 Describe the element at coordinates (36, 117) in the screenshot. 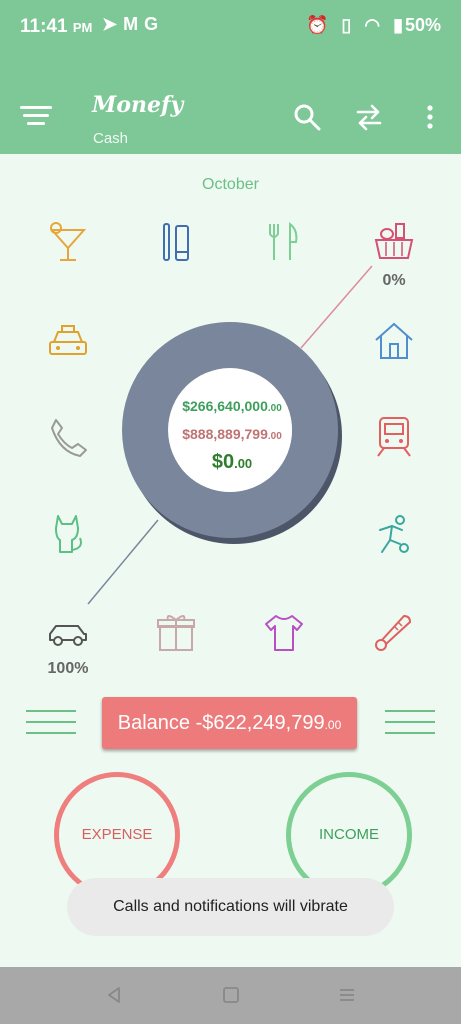

I see `menu-icon` at that location.